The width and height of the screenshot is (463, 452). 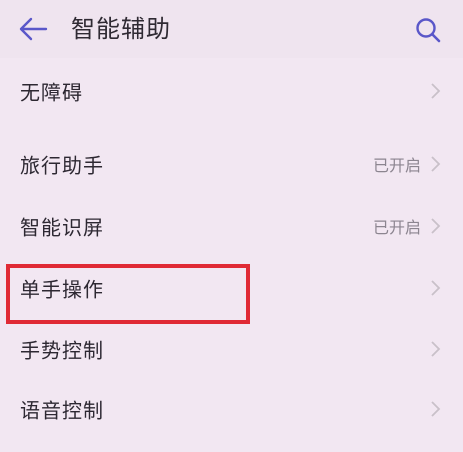 What do you see at coordinates (428, 30) in the screenshot?
I see `search-icon` at bounding box center [428, 30].